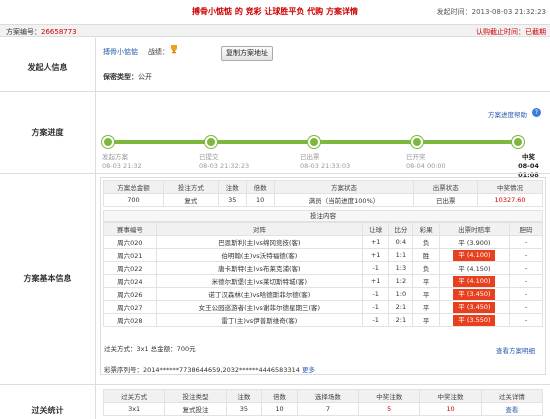 The height and width of the screenshot is (419, 550). I want to click on match-vs: 诺丁汉森林(主)vs哈德斯菲尔德(客), so click(259, 294).